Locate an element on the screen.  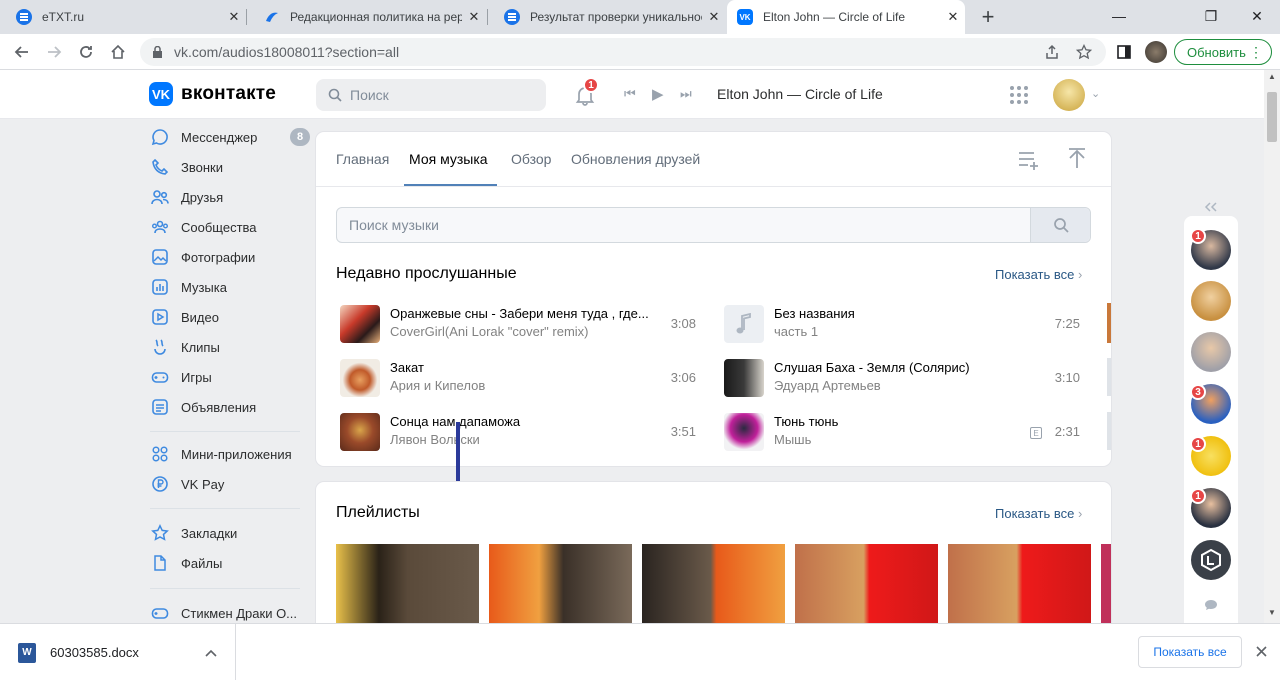
new-tab-button: + is located at coordinates (988, 17).